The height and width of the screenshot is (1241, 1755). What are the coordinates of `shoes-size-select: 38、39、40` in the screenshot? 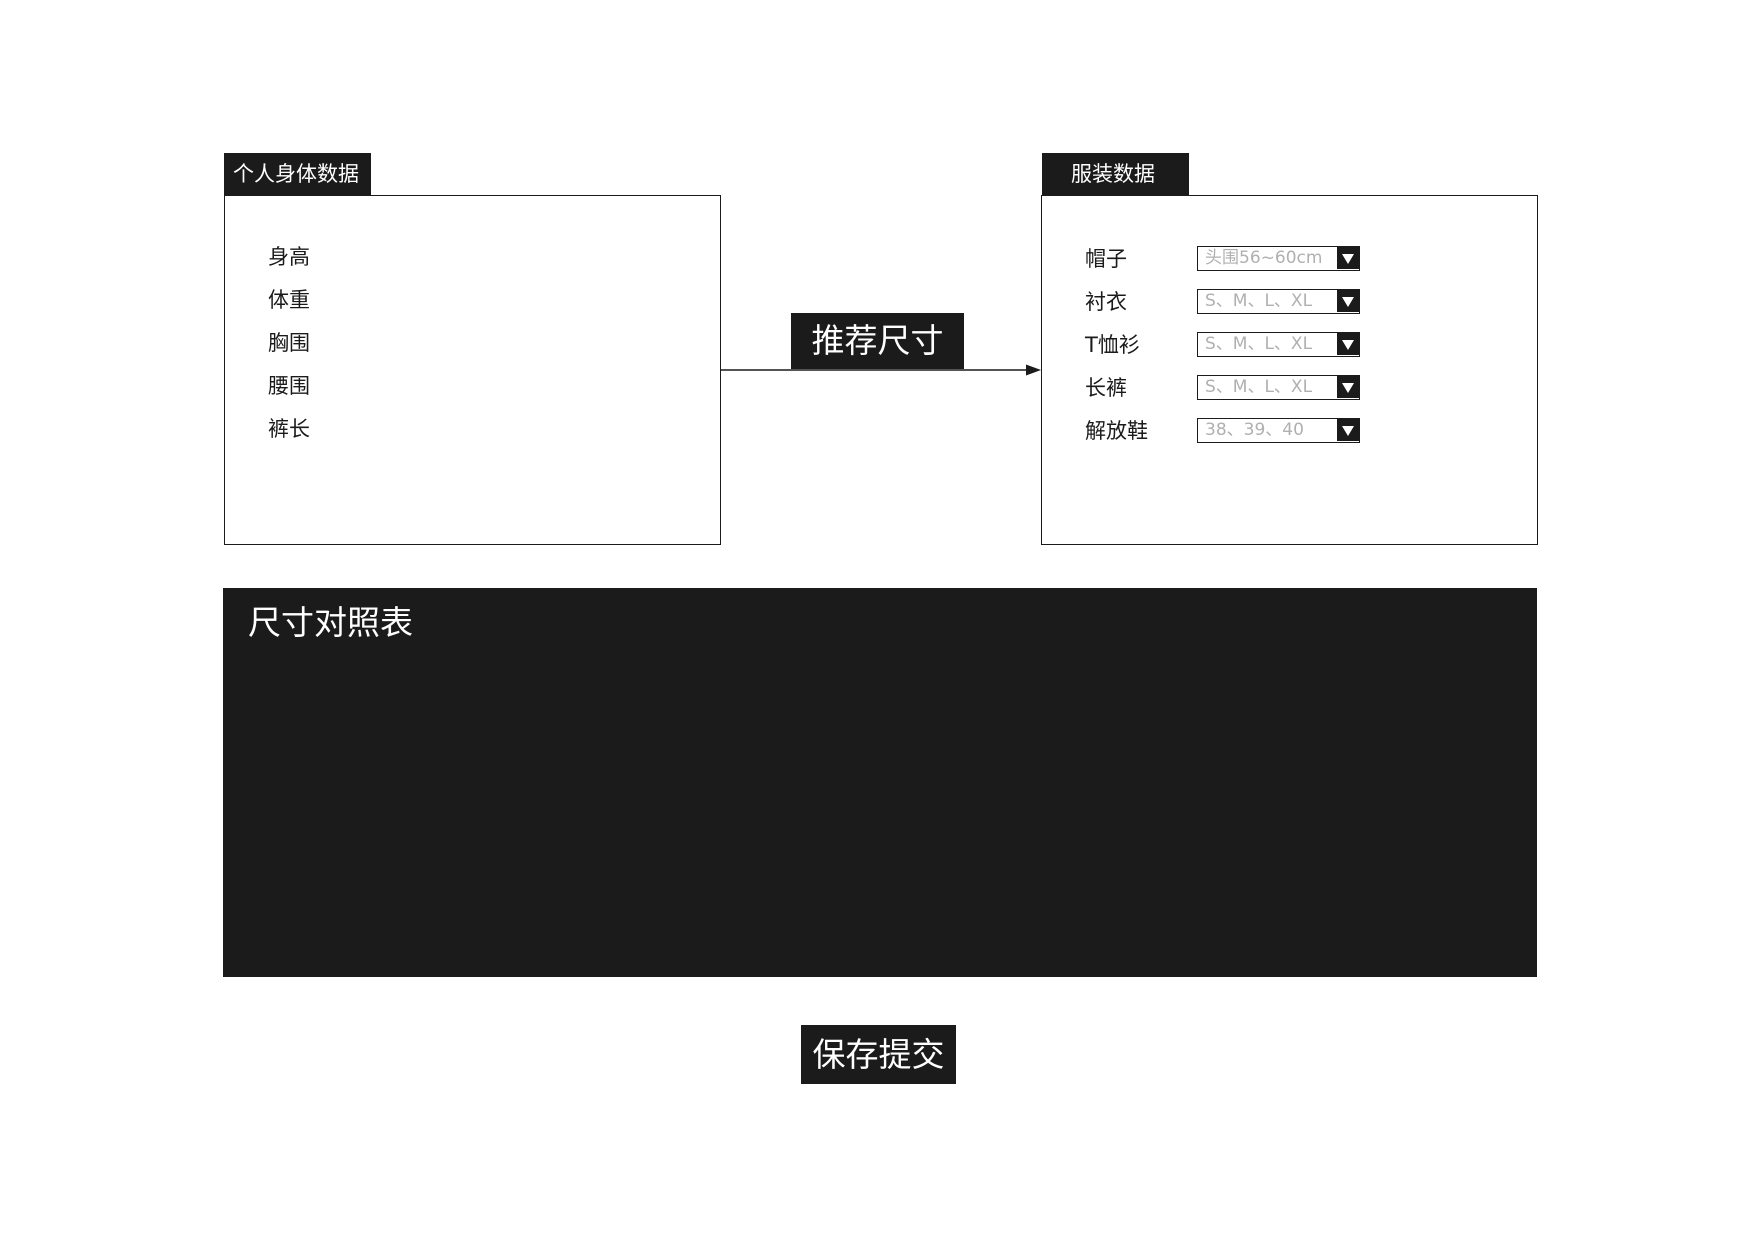 It's located at (1278, 430).